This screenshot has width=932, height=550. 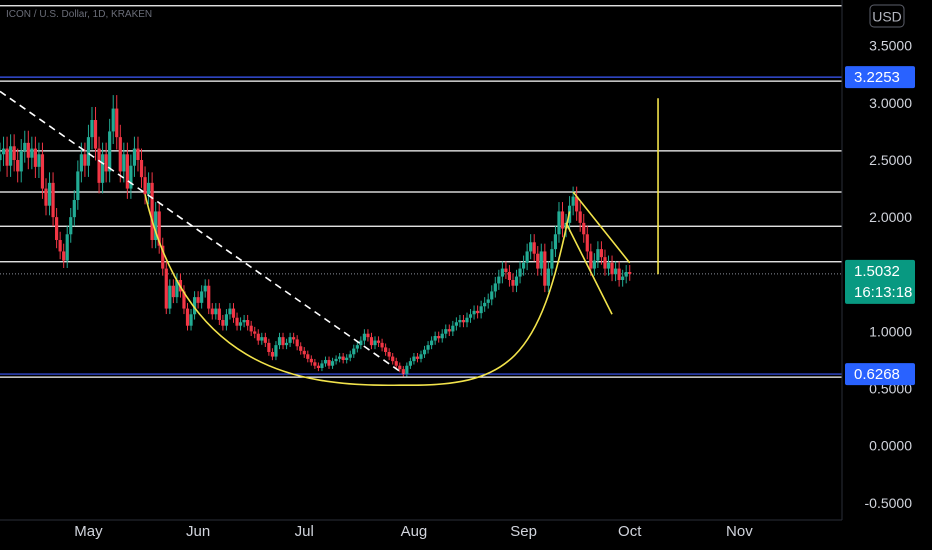 I want to click on price-tick-label: 0.0000, so click(x=890, y=446).